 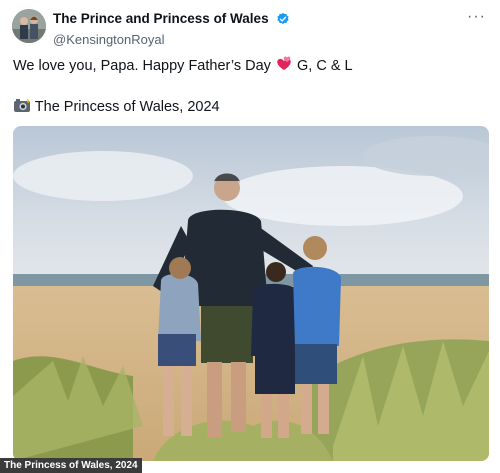 I want to click on photo-credit-overlay: The Princess of Wales, 2024, so click(x=71, y=465).